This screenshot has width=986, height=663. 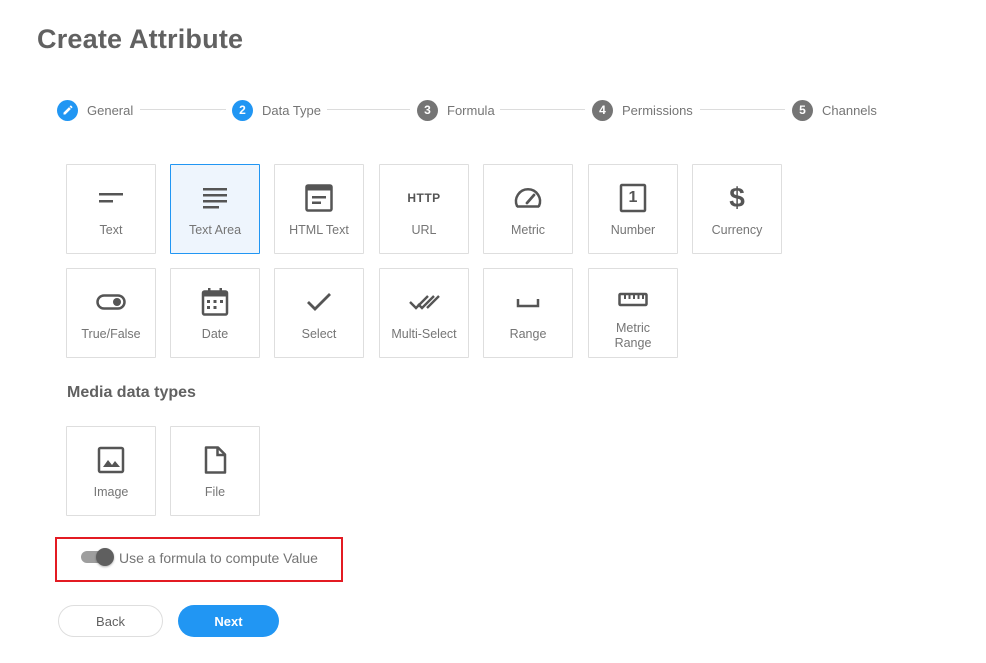 I want to click on step-number: 4, so click(x=602, y=110).